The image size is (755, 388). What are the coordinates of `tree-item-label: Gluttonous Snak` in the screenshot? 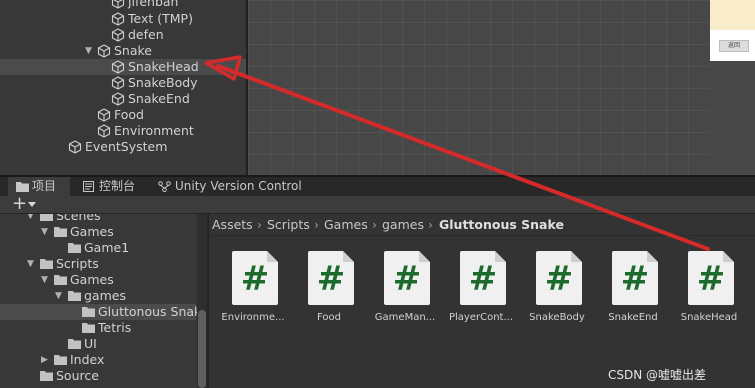 It's located at (150, 311).